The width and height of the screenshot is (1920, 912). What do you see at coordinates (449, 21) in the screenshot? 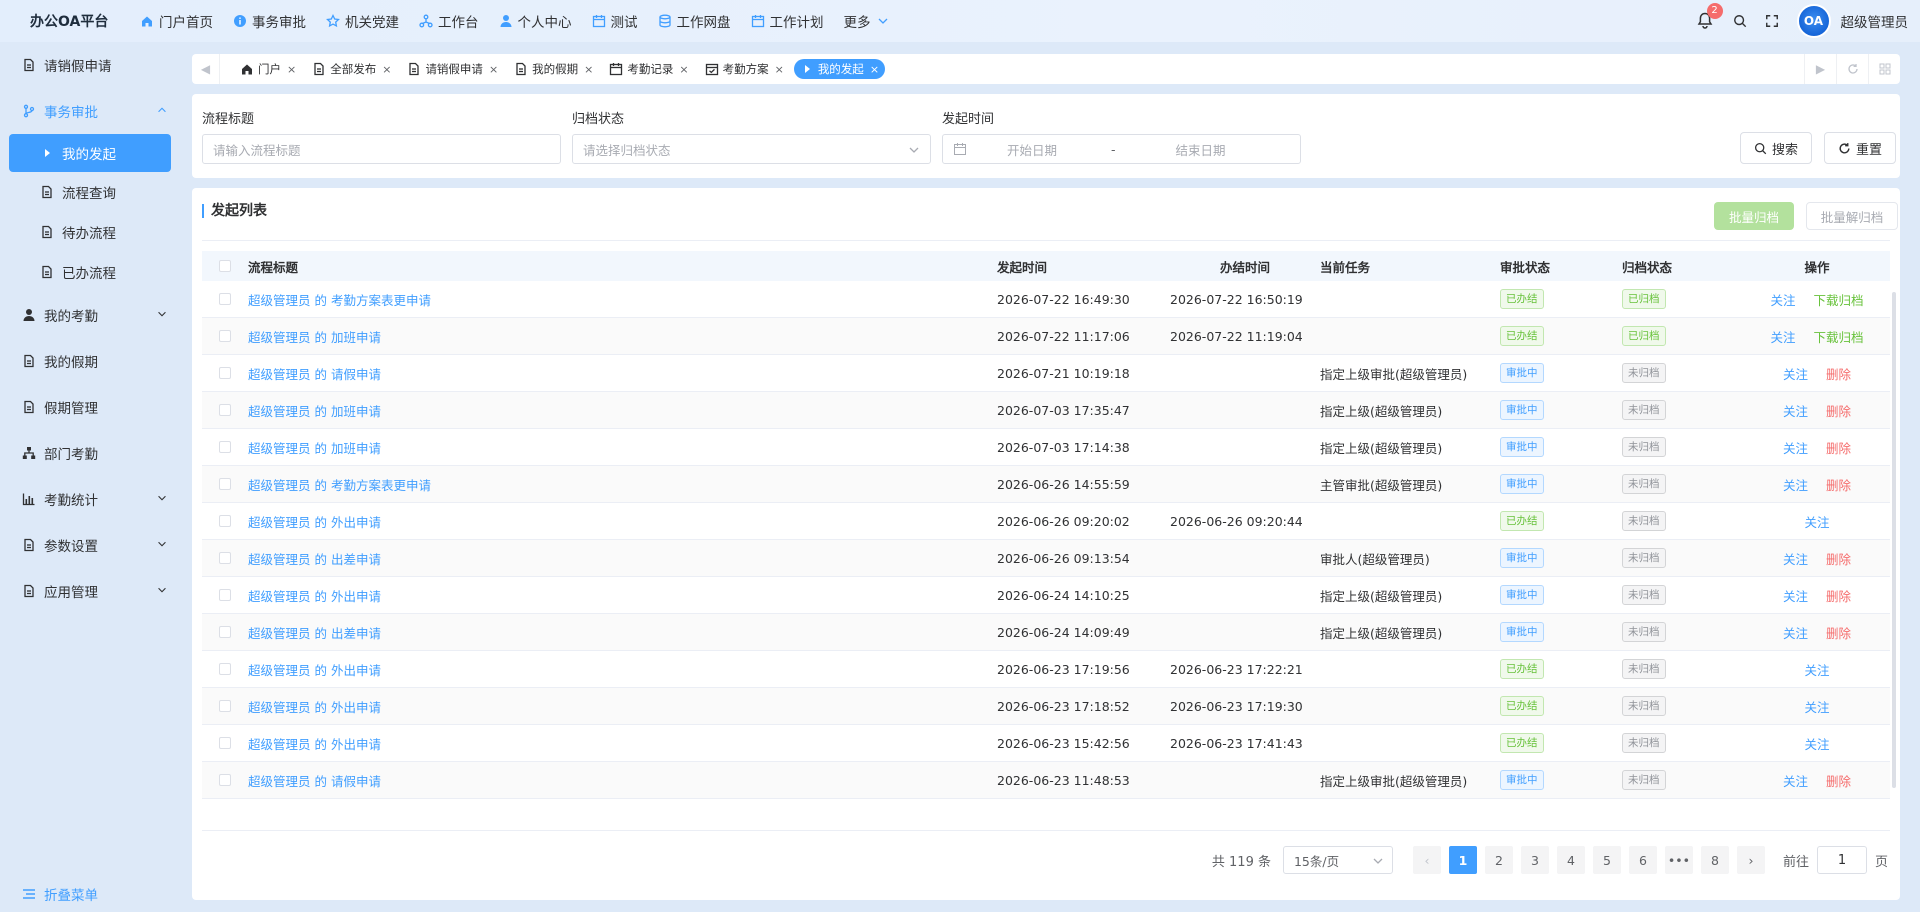
I see `top-nav-item-3: 工作台` at bounding box center [449, 21].